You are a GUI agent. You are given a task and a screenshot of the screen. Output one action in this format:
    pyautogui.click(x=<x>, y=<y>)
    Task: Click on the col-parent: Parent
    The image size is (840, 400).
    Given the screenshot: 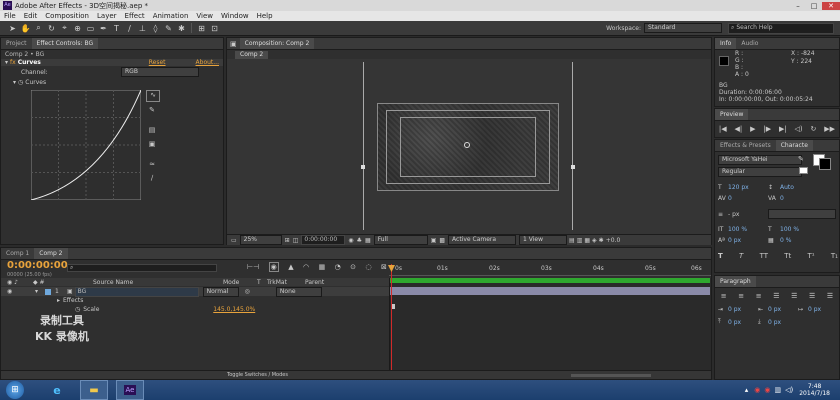 What is the action you would take?
    pyautogui.click(x=314, y=282)
    